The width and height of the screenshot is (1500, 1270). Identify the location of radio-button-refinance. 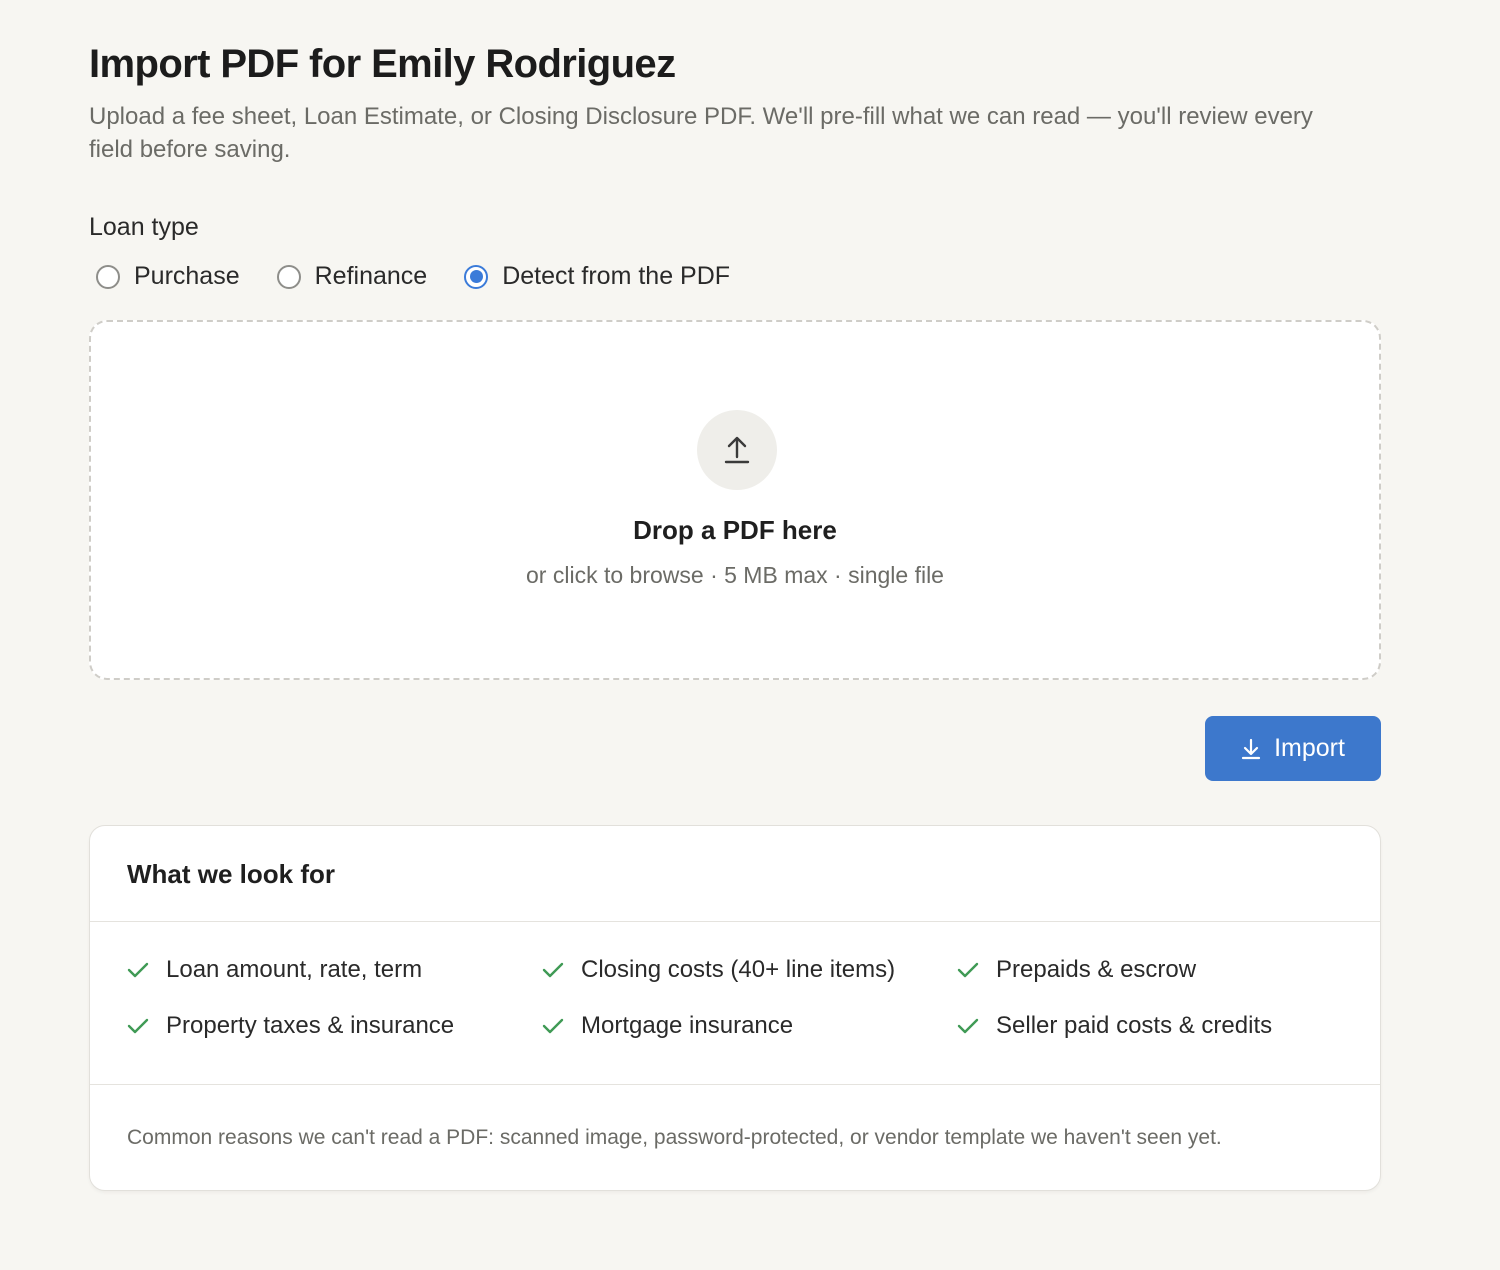
(288, 276).